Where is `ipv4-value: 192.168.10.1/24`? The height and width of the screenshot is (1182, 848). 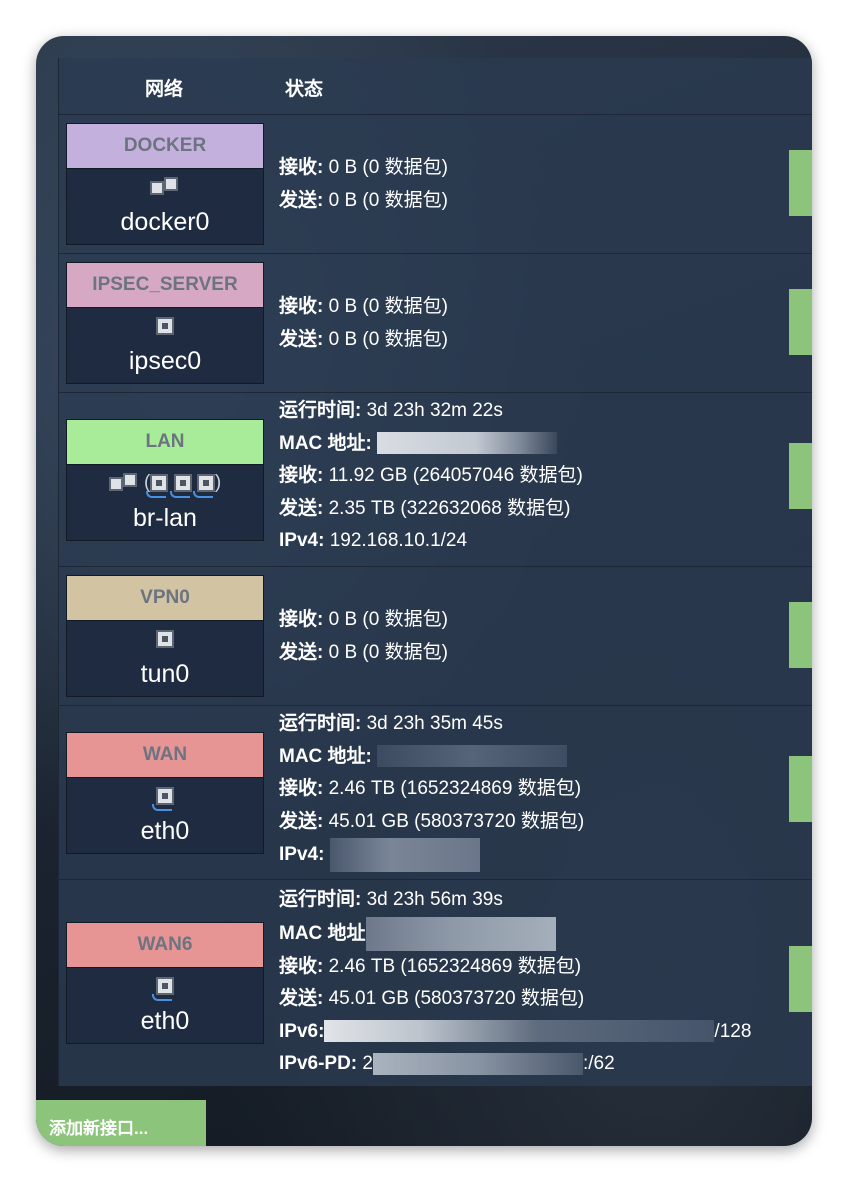 ipv4-value: 192.168.10.1/24 is located at coordinates (398, 540).